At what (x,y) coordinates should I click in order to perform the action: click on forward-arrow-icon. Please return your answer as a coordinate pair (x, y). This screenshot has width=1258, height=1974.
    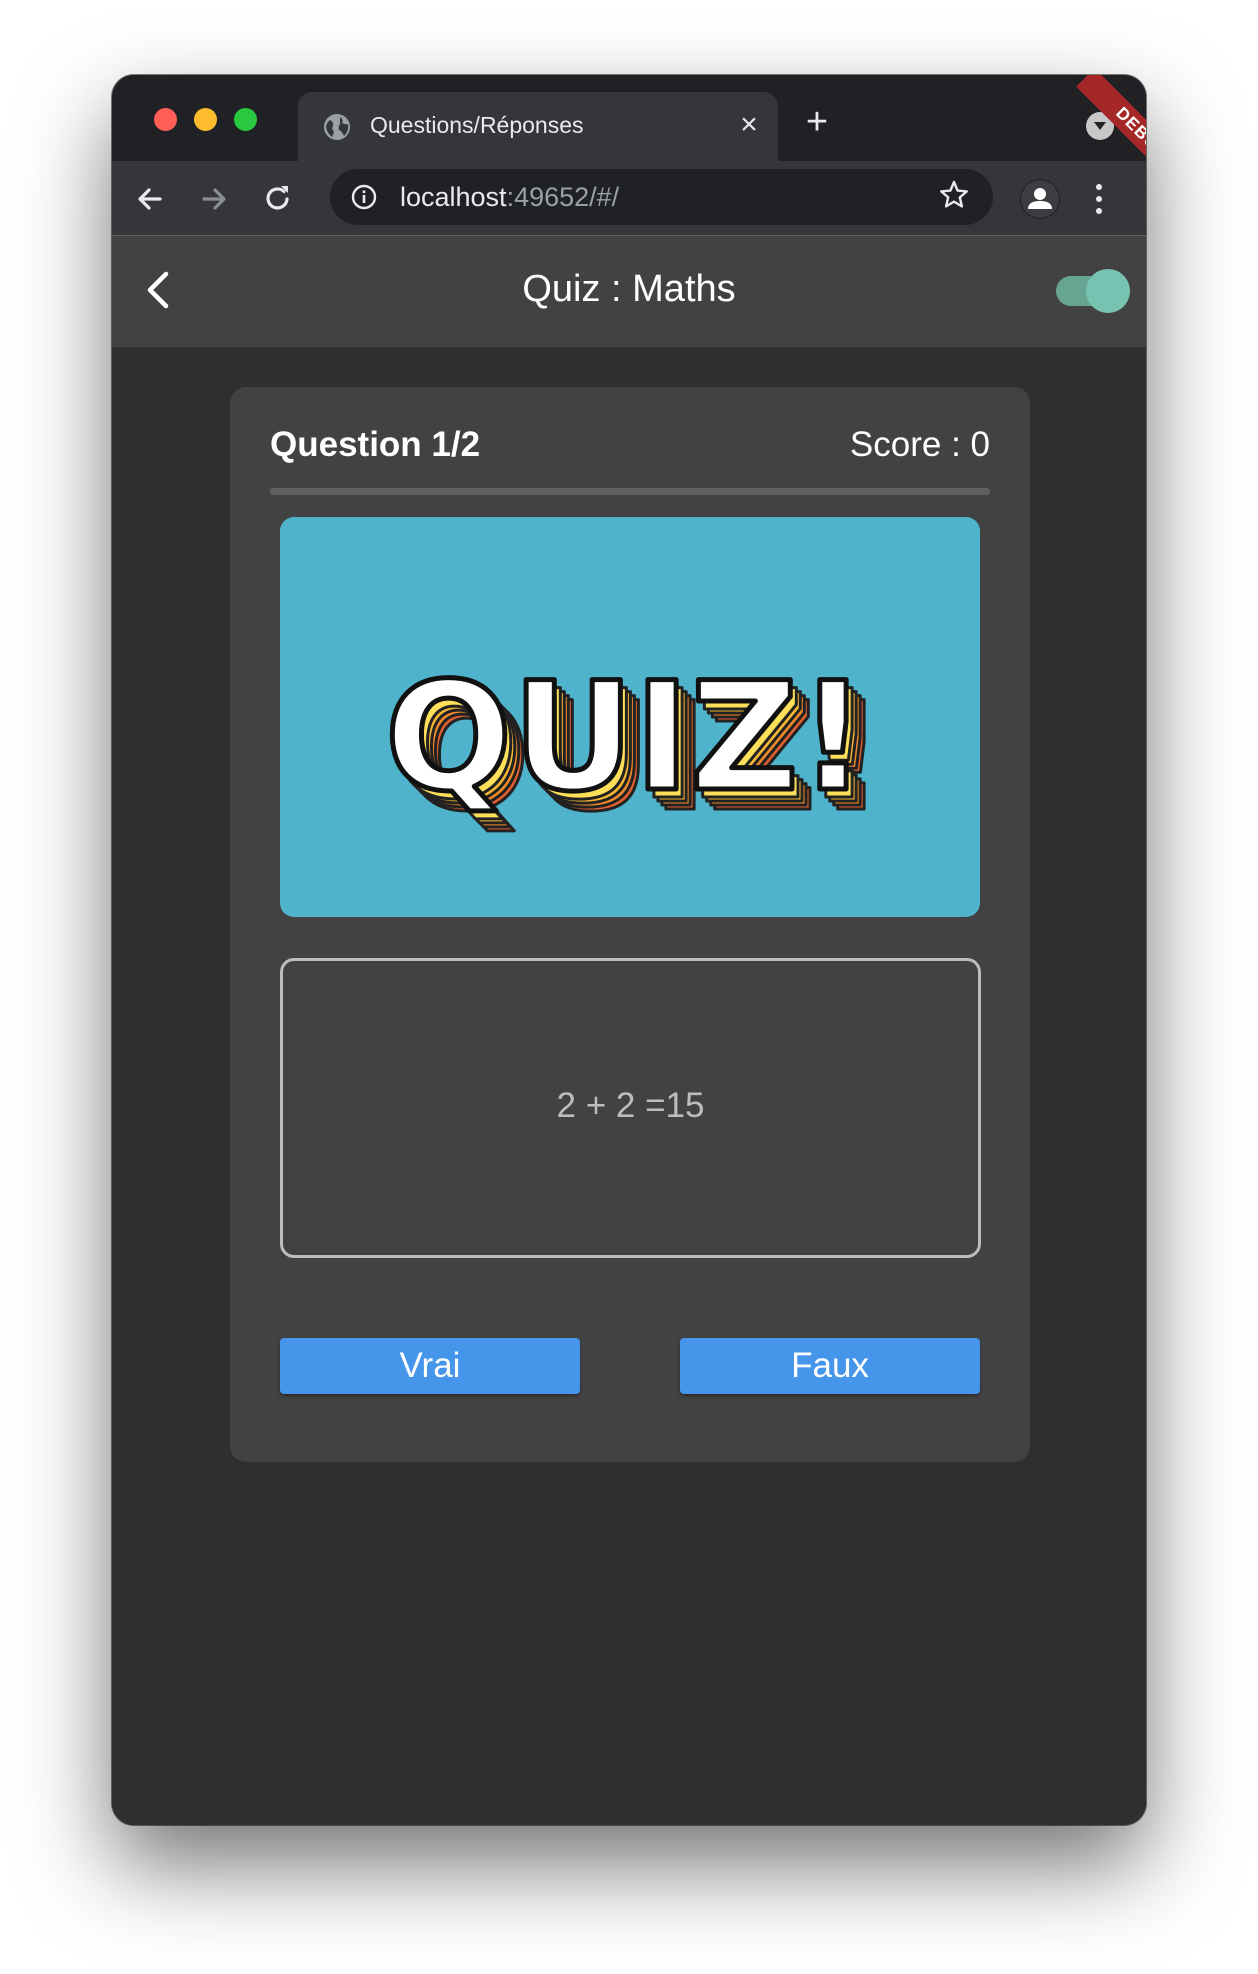
    Looking at the image, I should click on (214, 199).